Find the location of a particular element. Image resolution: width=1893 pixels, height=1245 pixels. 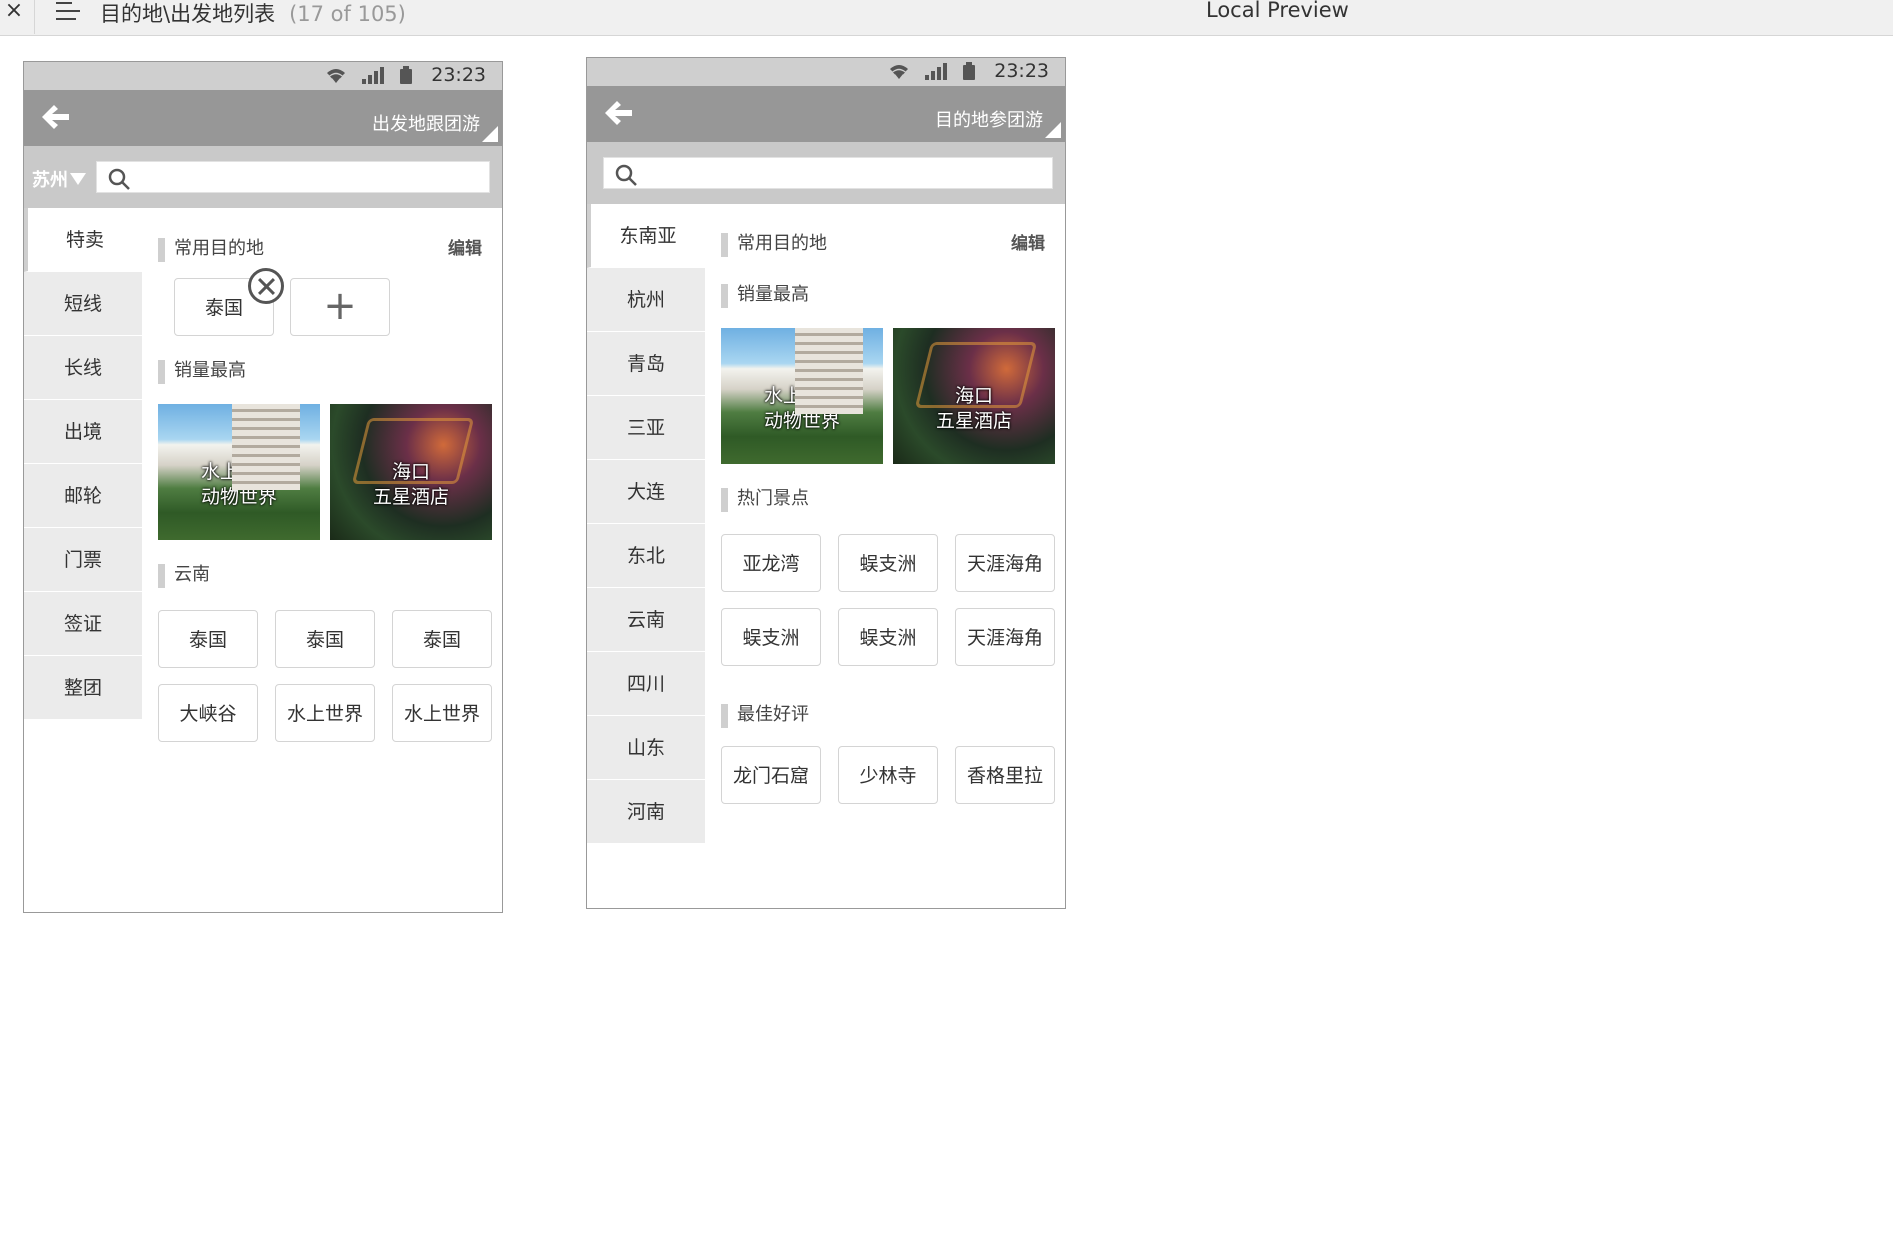

sidebar-item-group: 整团 is located at coordinates (83, 688).